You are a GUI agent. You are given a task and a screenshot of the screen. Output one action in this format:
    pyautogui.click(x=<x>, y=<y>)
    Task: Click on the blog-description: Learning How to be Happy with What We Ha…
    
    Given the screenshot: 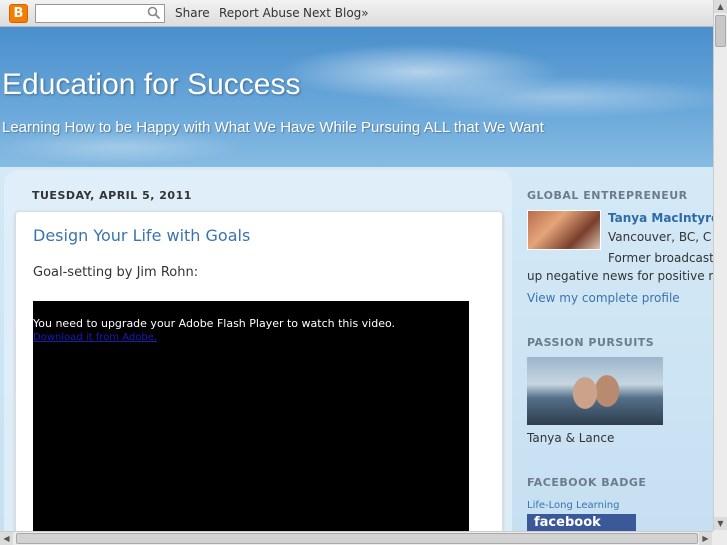 What is the action you would take?
    pyautogui.click(x=273, y=127)
    